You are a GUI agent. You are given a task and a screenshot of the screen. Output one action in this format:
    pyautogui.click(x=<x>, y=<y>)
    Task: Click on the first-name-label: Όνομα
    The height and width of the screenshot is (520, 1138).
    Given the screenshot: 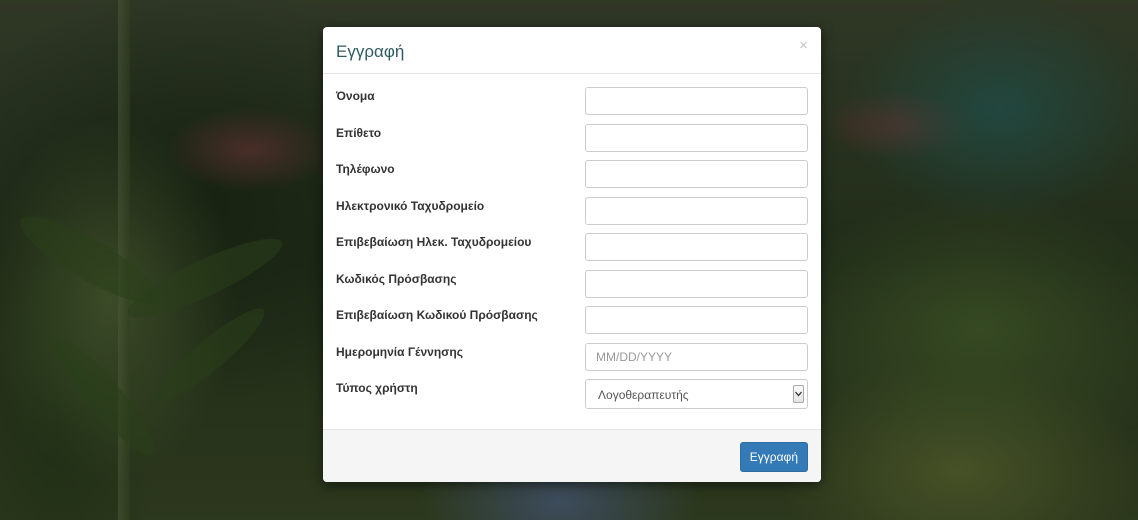 What is the action you would take?
    pyautogui.click(x=355, y=96)
    